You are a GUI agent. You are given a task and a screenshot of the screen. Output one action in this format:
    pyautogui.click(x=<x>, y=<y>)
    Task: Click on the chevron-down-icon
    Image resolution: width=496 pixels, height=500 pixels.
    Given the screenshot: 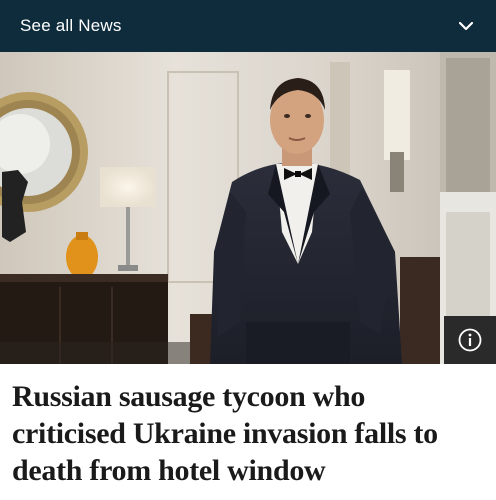 What is the action you would take?
    pyautogui.click(x=466, y=26)
    